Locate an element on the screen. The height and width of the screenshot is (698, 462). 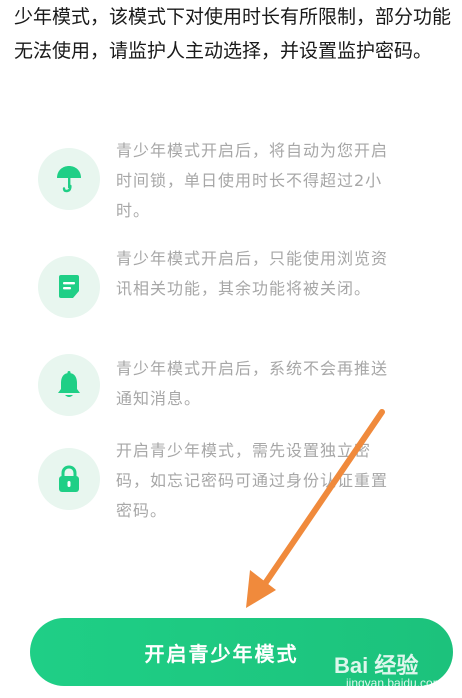
feature-text: 青少年模式开启后，只能使用浏览资讯相关功能，其余功能将被关闭。 is located at coordinates (252, 273).